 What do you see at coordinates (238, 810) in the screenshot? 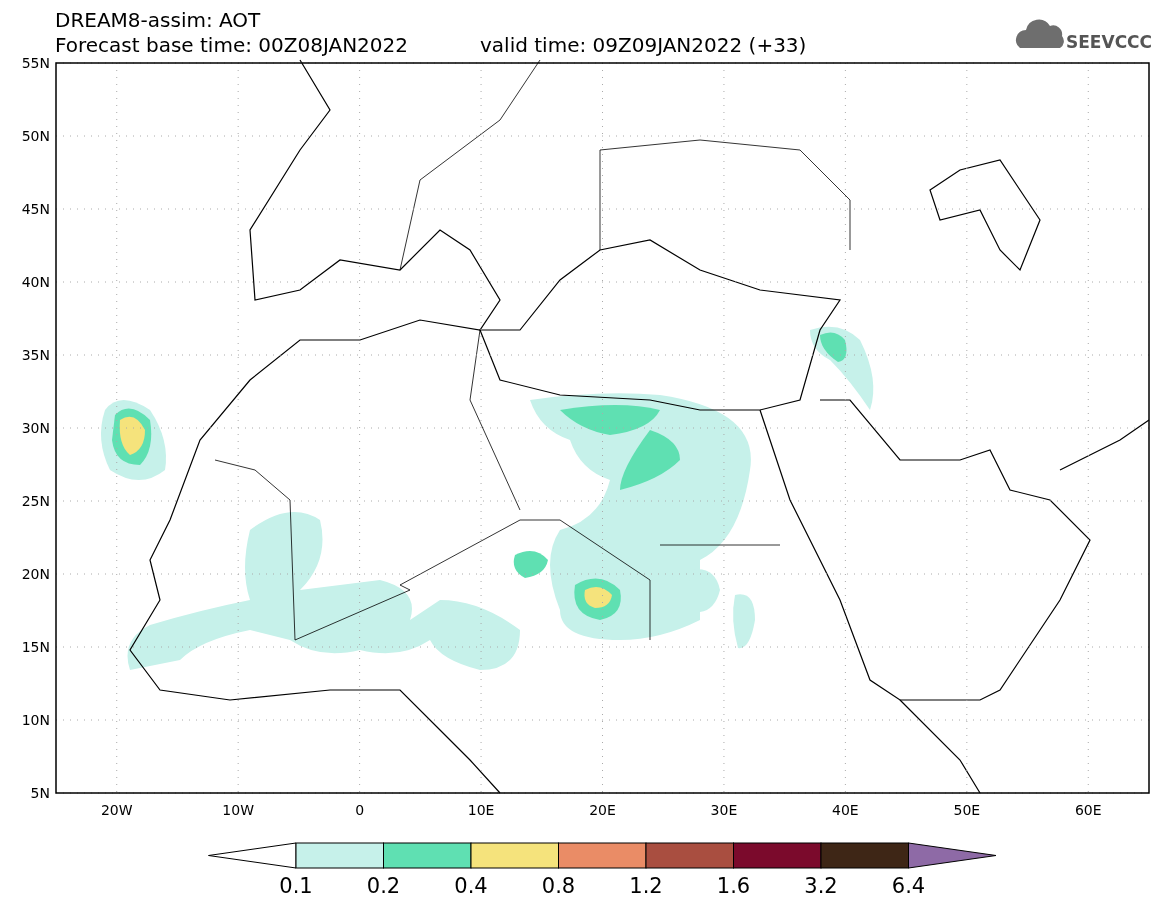
I see `longitude-label: 10W` at bounding box center [238, 810].